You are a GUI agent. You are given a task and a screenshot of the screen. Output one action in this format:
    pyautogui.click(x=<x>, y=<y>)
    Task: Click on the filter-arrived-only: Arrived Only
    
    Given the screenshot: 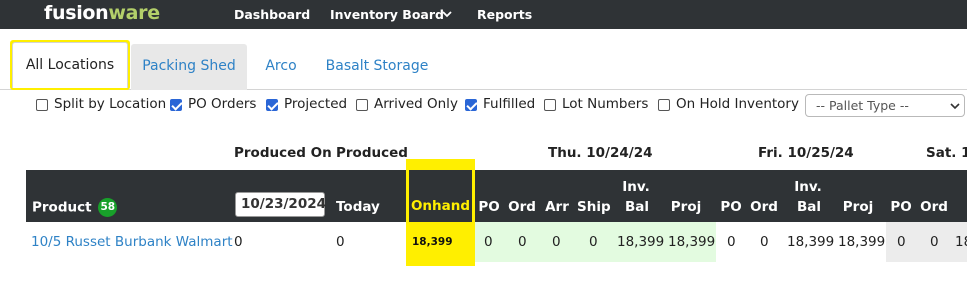 What is the action you would take?
    pyautogui.click(x=407, y=104)
    